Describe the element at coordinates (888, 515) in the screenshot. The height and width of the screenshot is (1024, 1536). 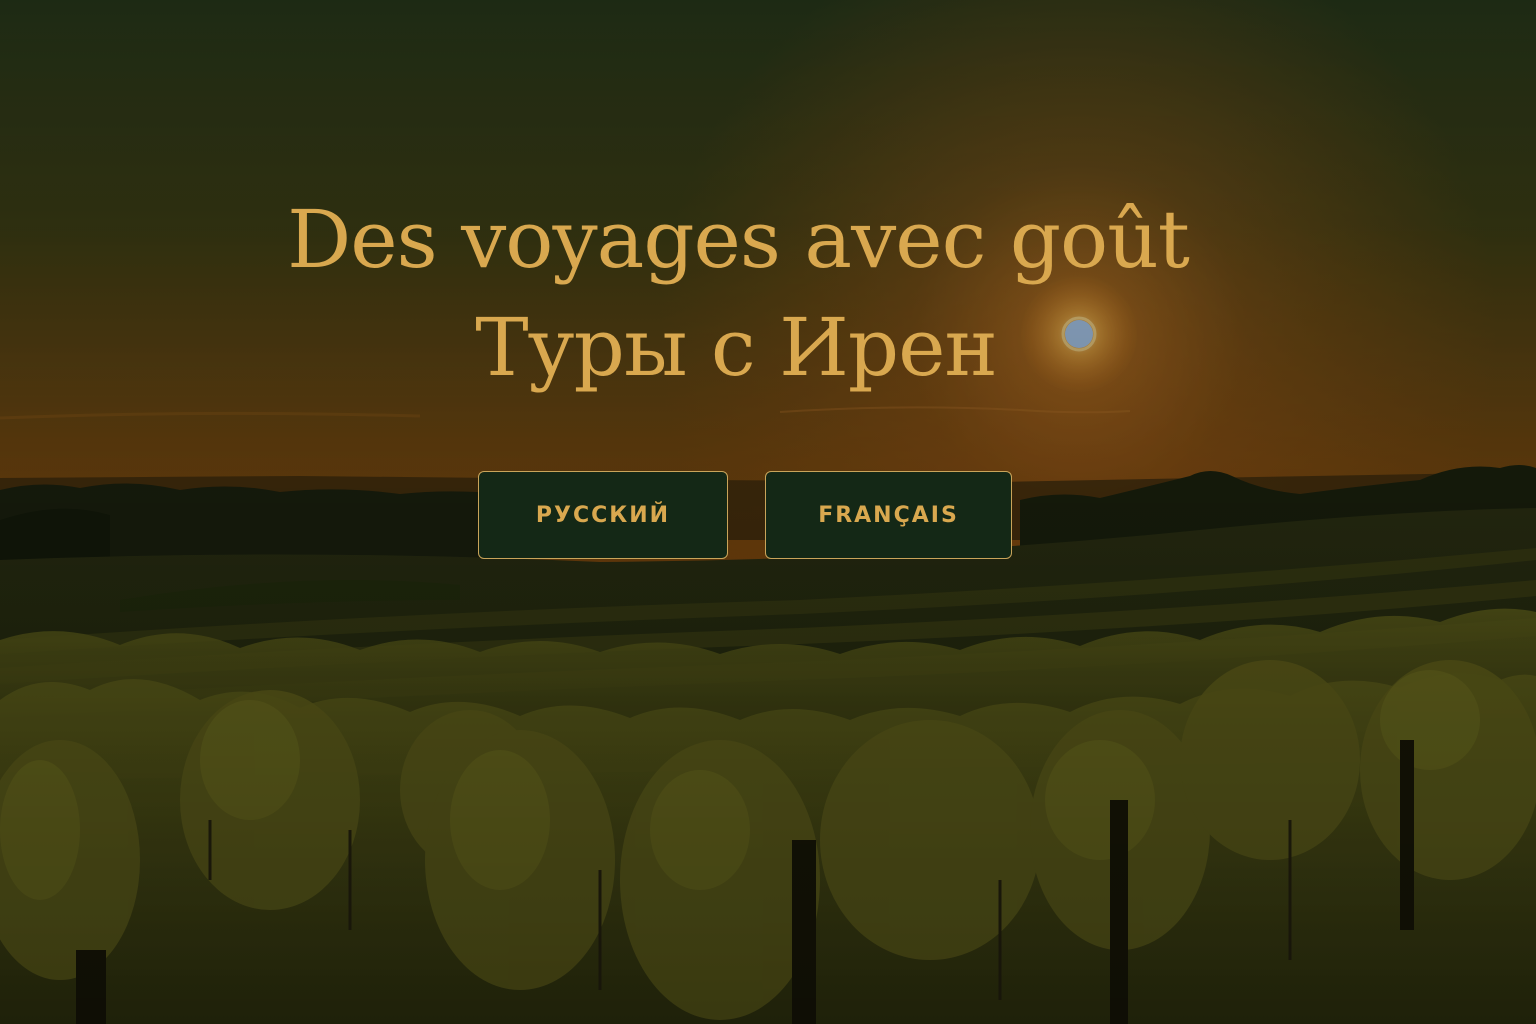
I see `language-button-french: FRANÇAIS` at that location.